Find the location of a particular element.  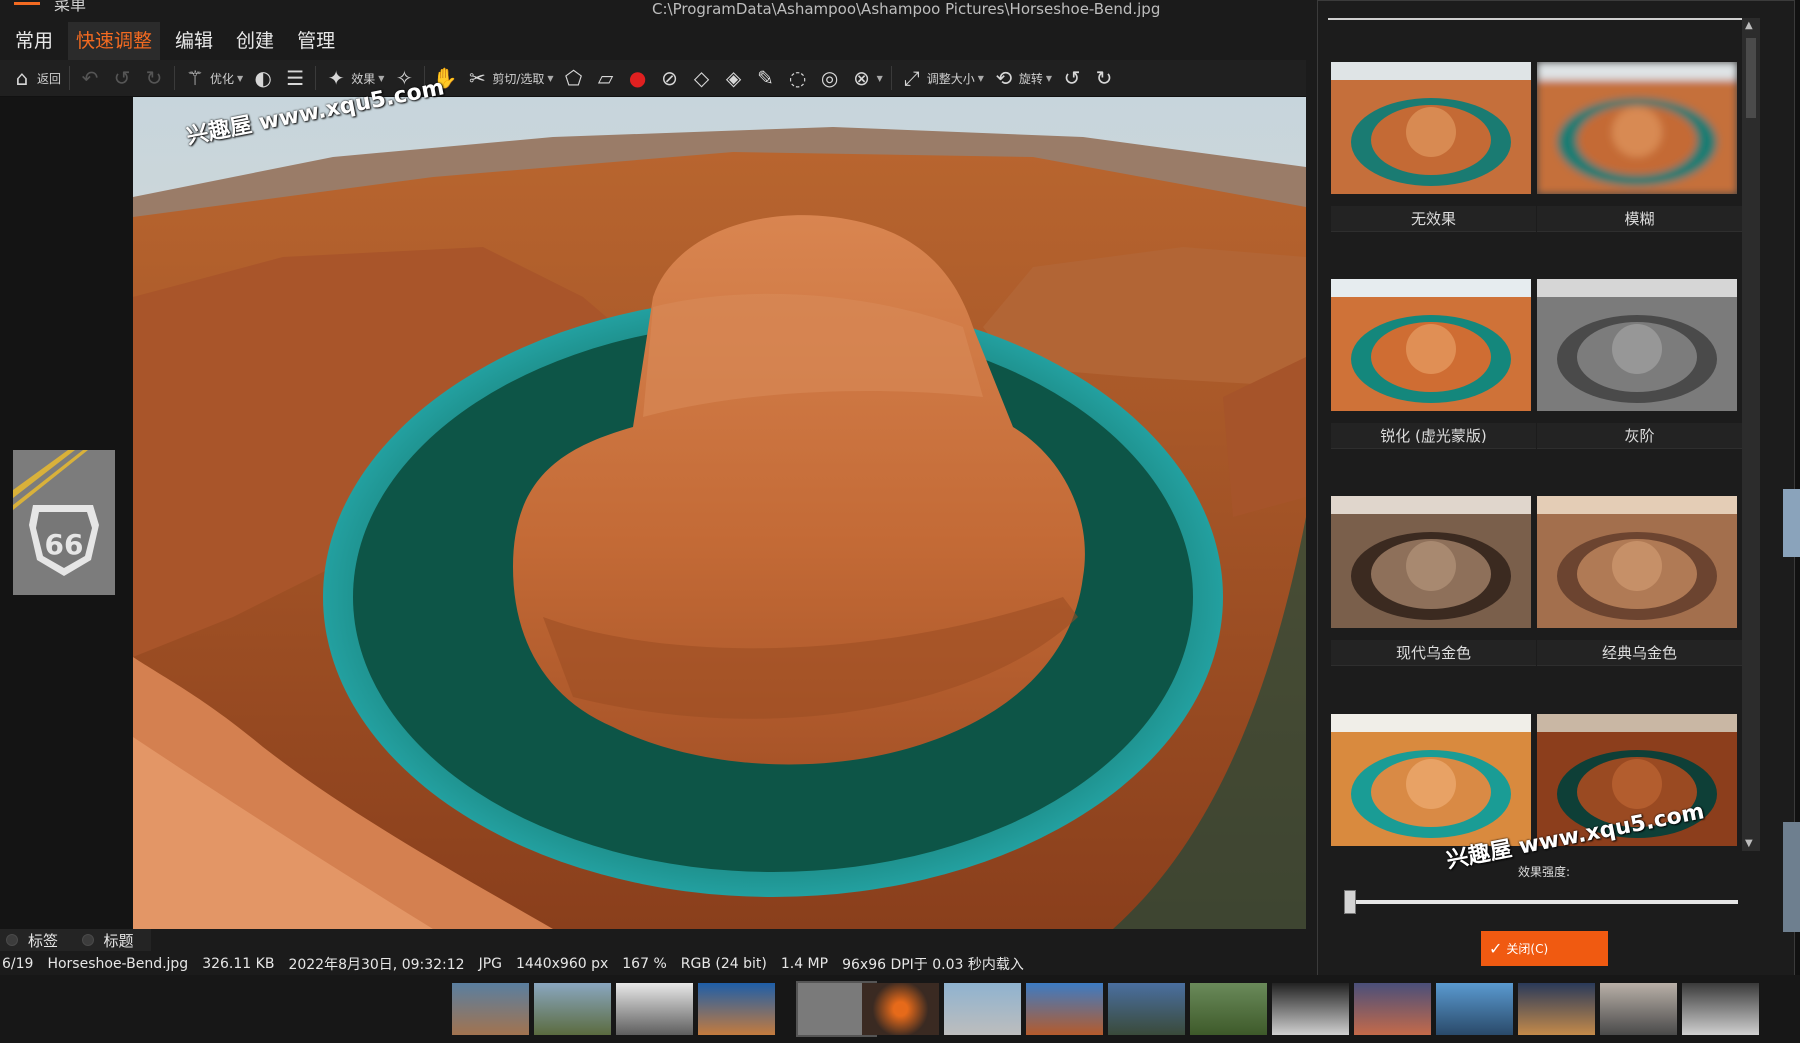

tag-toggle-icon is located at coordinates (12, 940).